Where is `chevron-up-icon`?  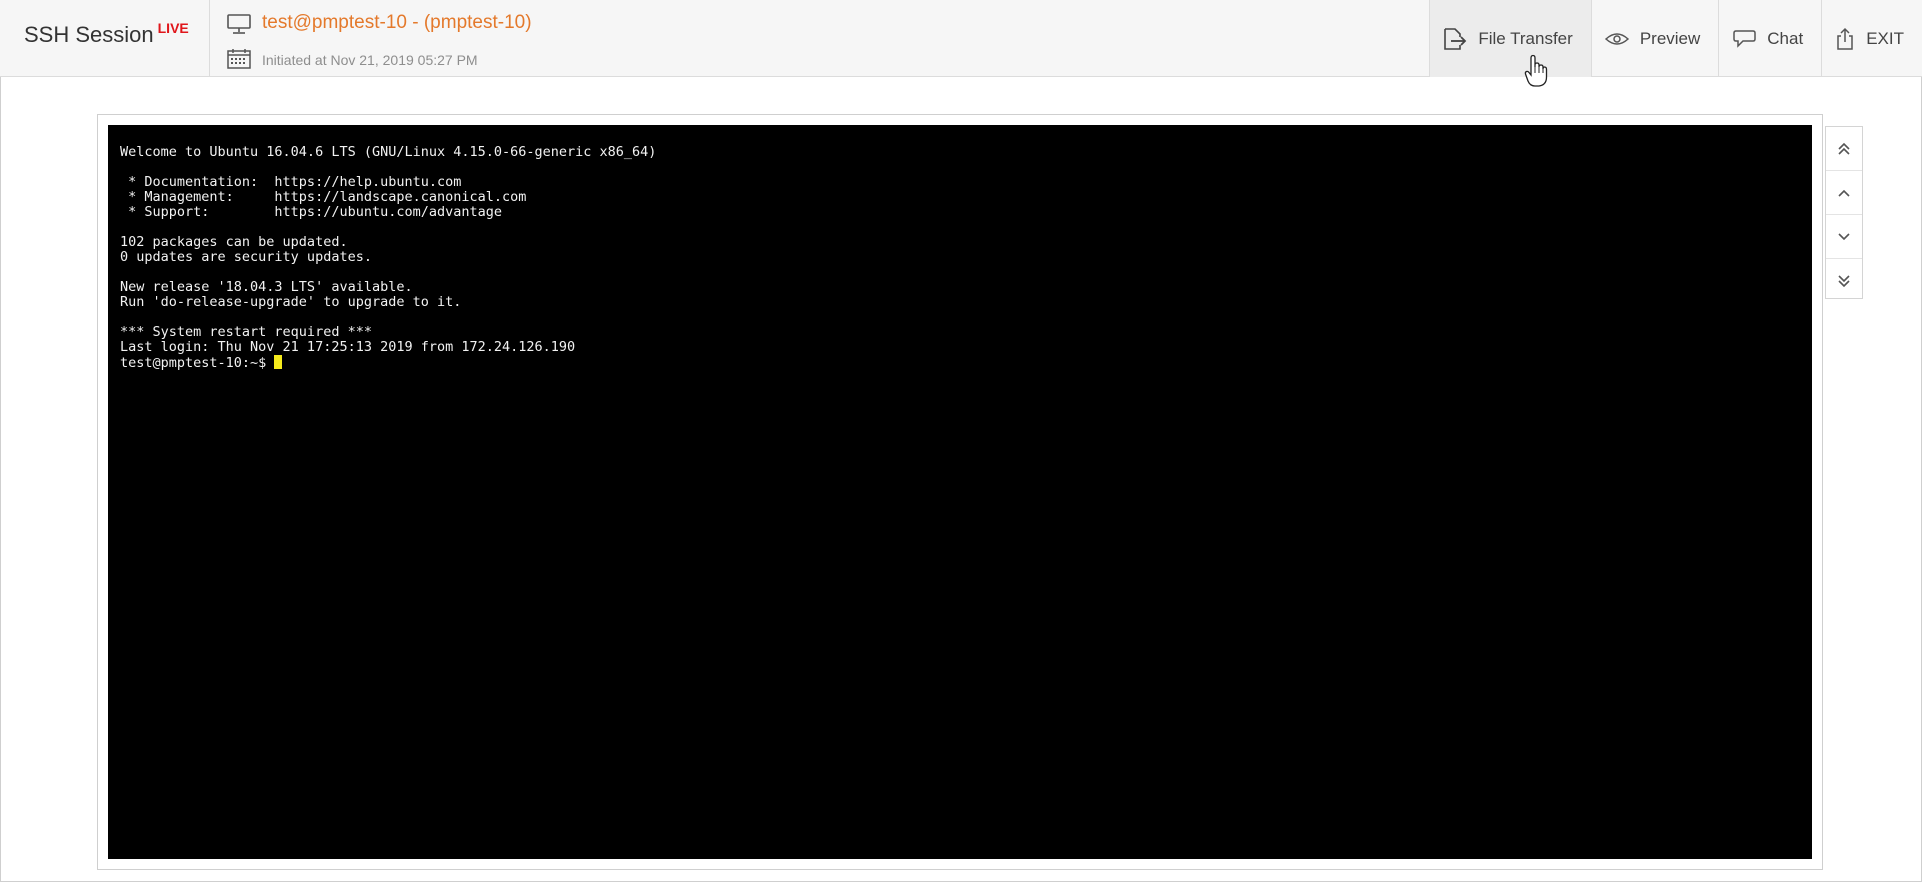
chevron-up-icon is located at coordinates (1844, 193).